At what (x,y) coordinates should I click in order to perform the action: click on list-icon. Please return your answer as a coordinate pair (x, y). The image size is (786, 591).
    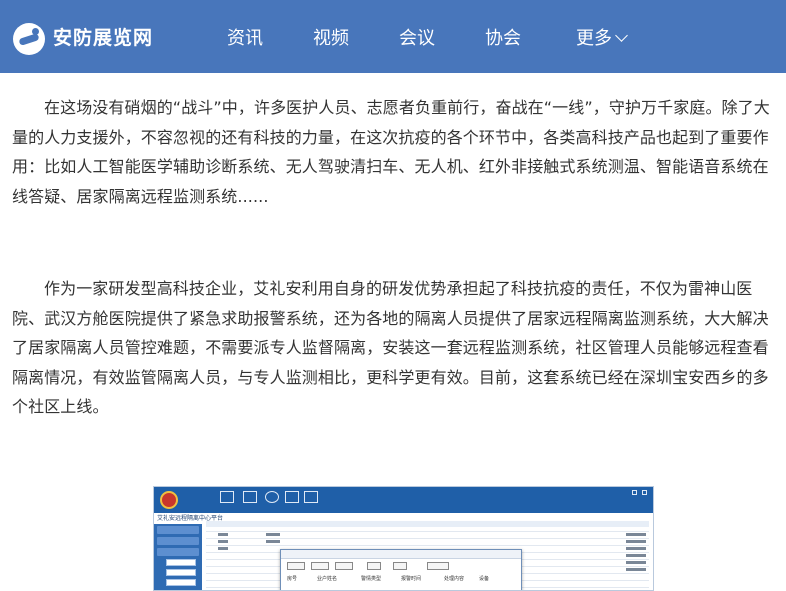
    Looking at the image, I should click on (250, 497).